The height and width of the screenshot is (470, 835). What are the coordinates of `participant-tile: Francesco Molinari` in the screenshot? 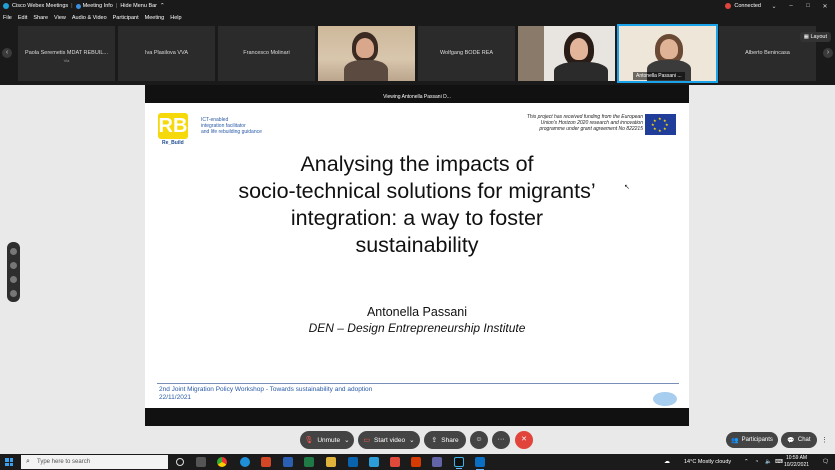 It's located at (266, 53).